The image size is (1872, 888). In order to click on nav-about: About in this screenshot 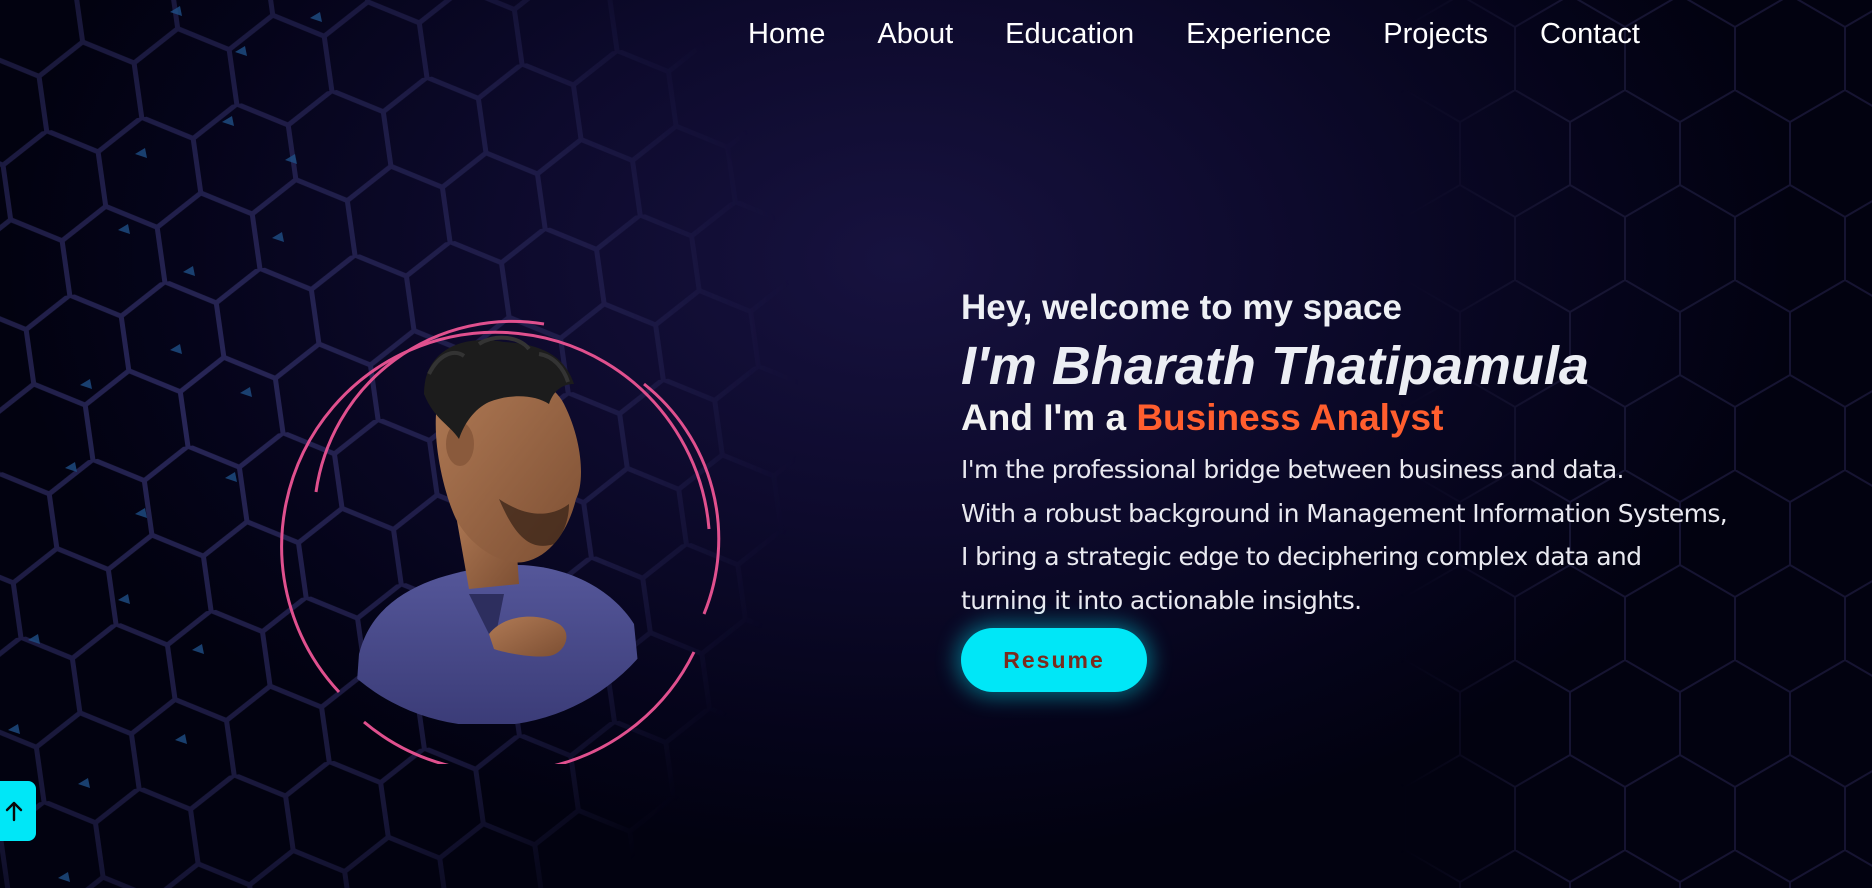, I will do `click(915, 34)`.